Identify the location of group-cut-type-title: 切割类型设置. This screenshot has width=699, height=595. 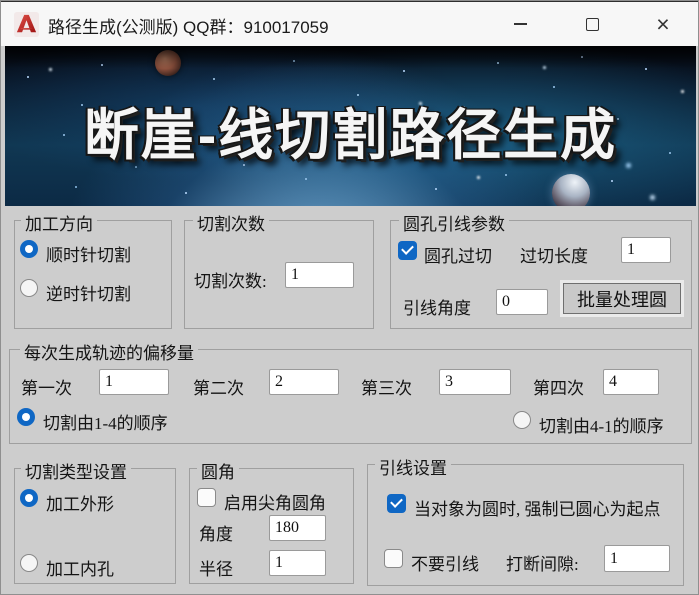
(76, 470).